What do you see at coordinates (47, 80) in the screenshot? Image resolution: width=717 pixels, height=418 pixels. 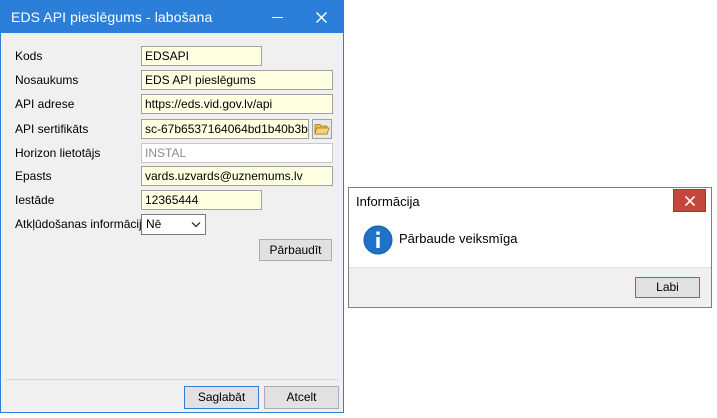 I see `name-label: Nosaukums` at bounding box center [47, 80].